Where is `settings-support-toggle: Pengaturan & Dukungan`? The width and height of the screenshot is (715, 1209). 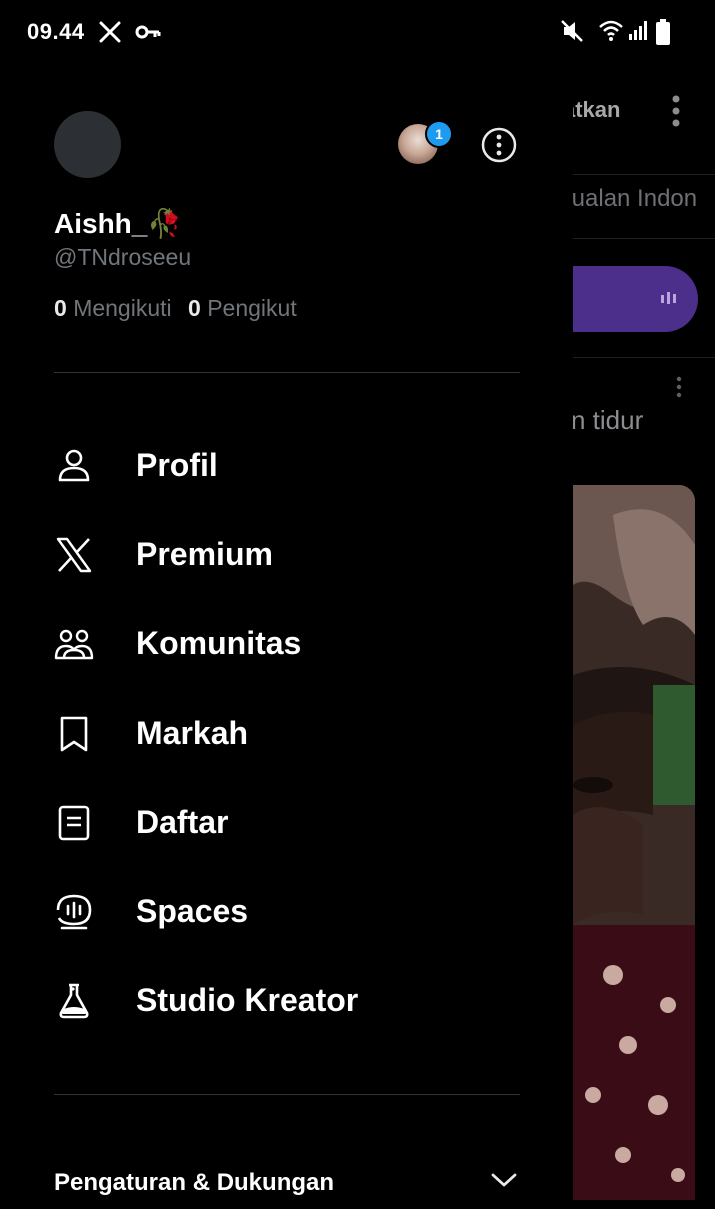
settings-support-toggle: Pengaturan & Dukungan is located at coordinates (287, 1184).